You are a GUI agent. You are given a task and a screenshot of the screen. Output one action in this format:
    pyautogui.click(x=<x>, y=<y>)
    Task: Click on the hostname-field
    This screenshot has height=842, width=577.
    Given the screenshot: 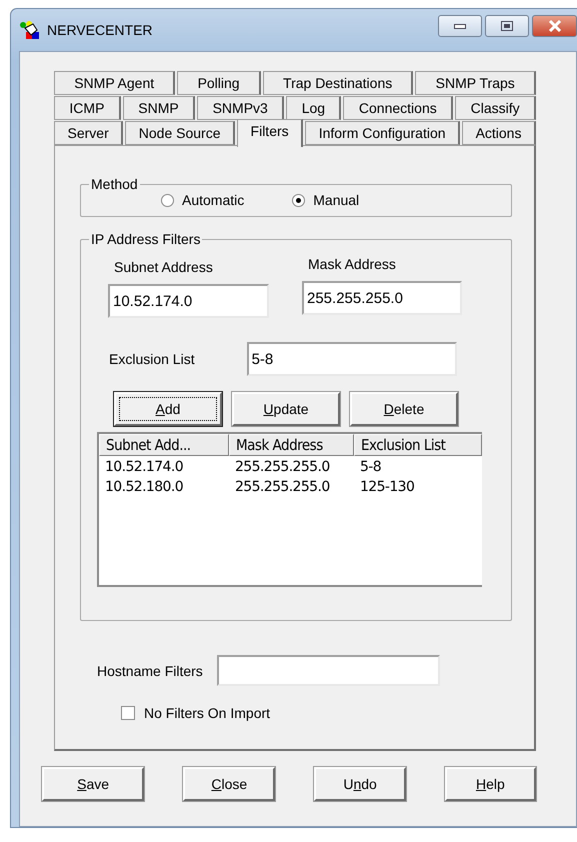 What is the action you would take?
    pyautogui.click(x=328, y=670)
    